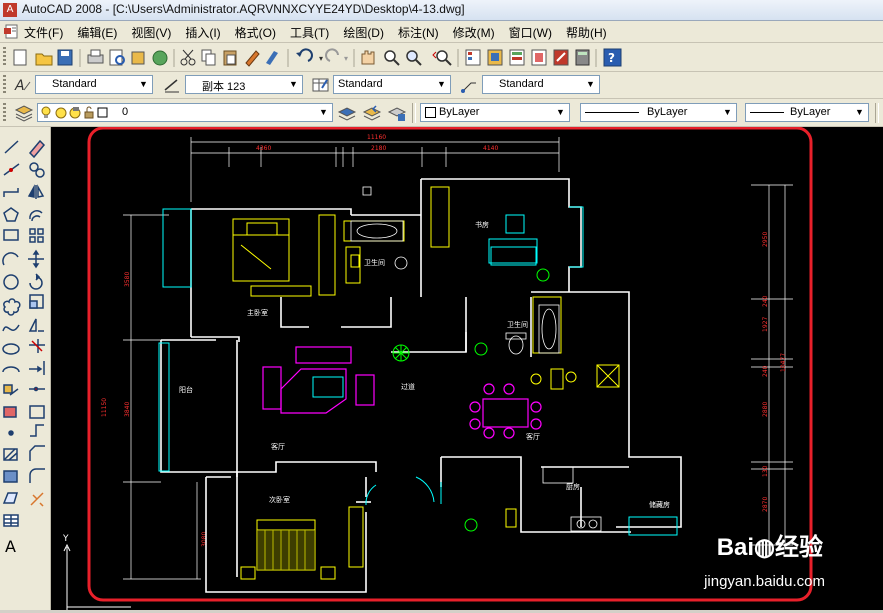  Describe the element at coordinates (252, 58) in the screenshot. I see `match-properties-icon` at that location.